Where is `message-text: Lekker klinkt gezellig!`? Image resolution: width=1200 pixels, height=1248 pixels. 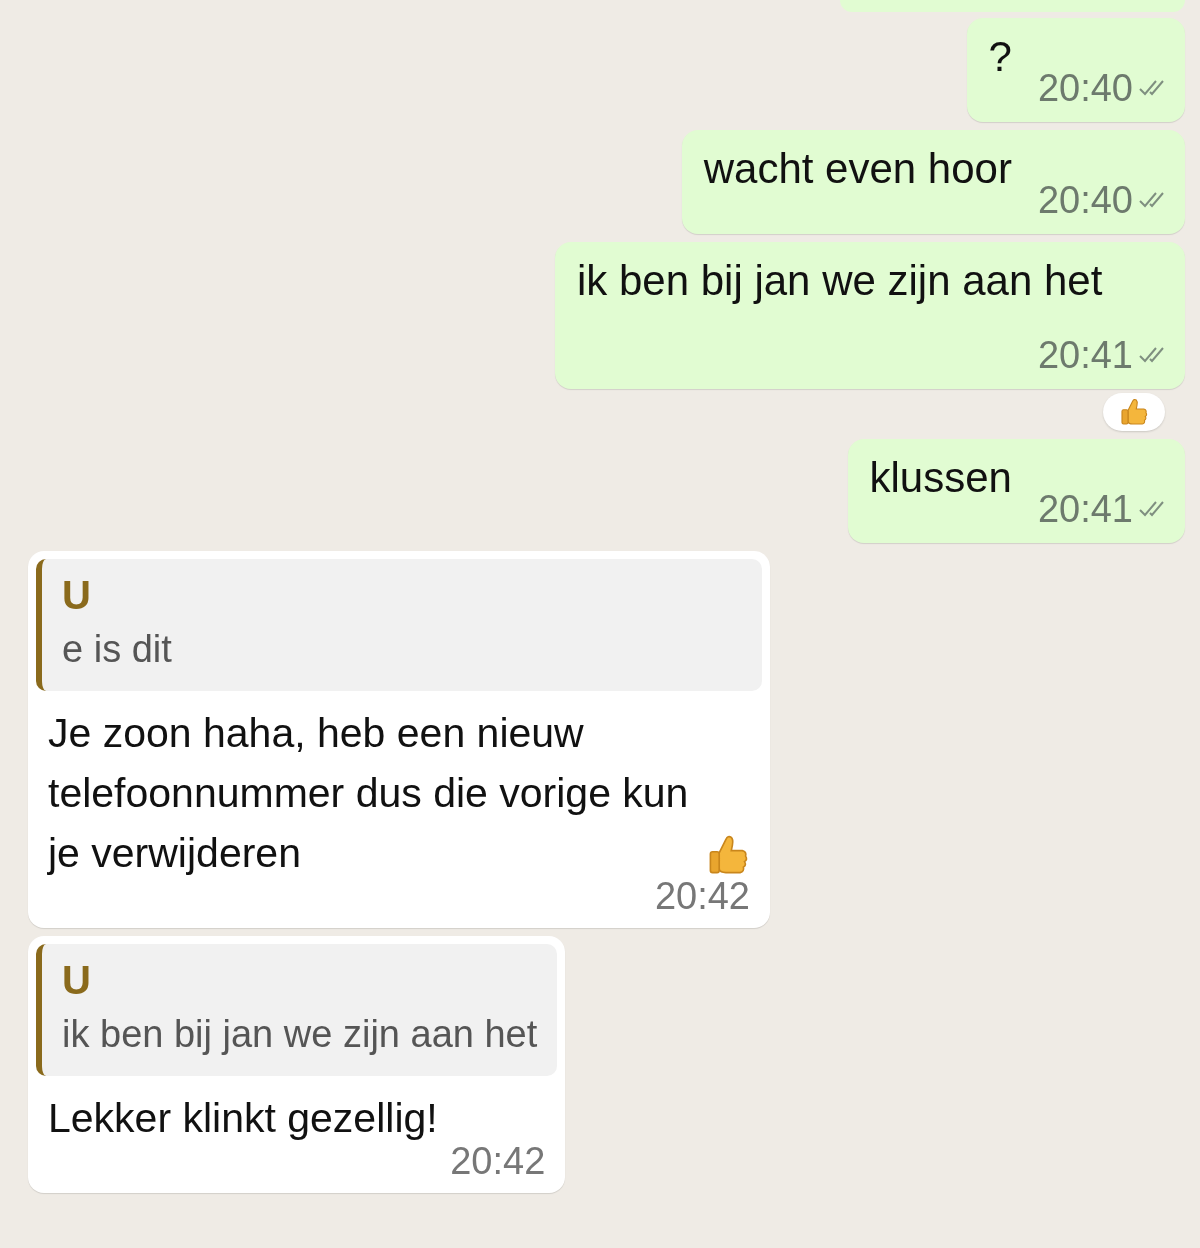
message-text: Lekker klinkt gezellig! is located at coordinates (243, 1118).